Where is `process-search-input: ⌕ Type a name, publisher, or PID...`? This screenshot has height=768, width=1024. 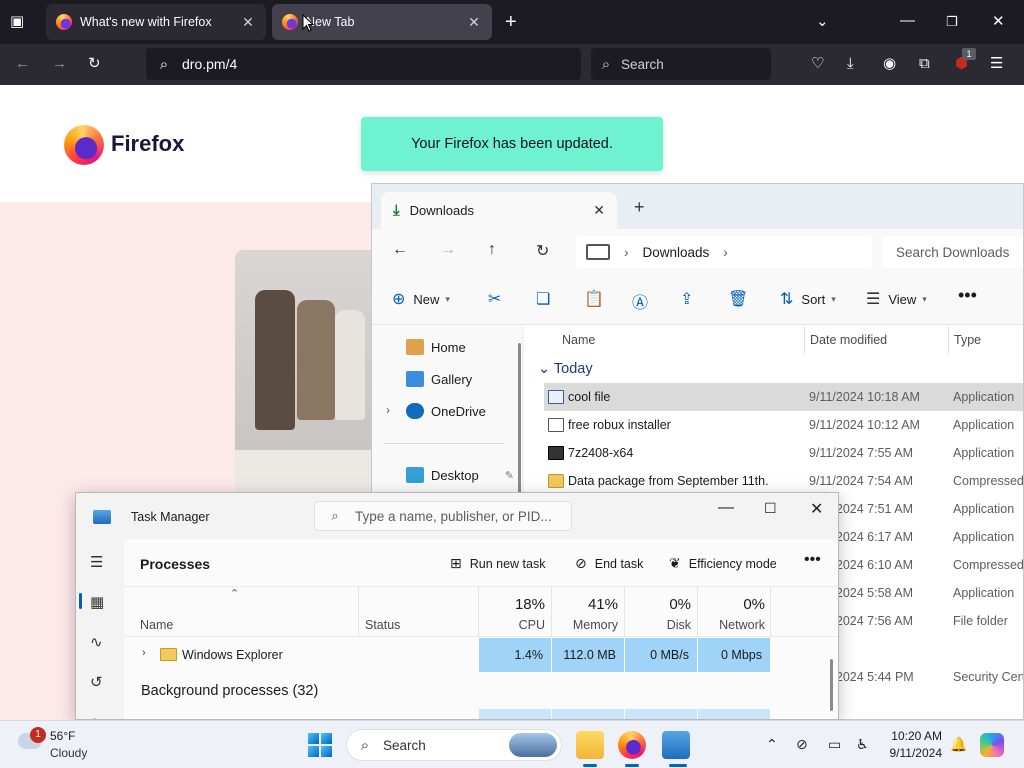
process-search-input: ⌕ Type a name, publisher, or PID... is located at coordinates (443, 516).